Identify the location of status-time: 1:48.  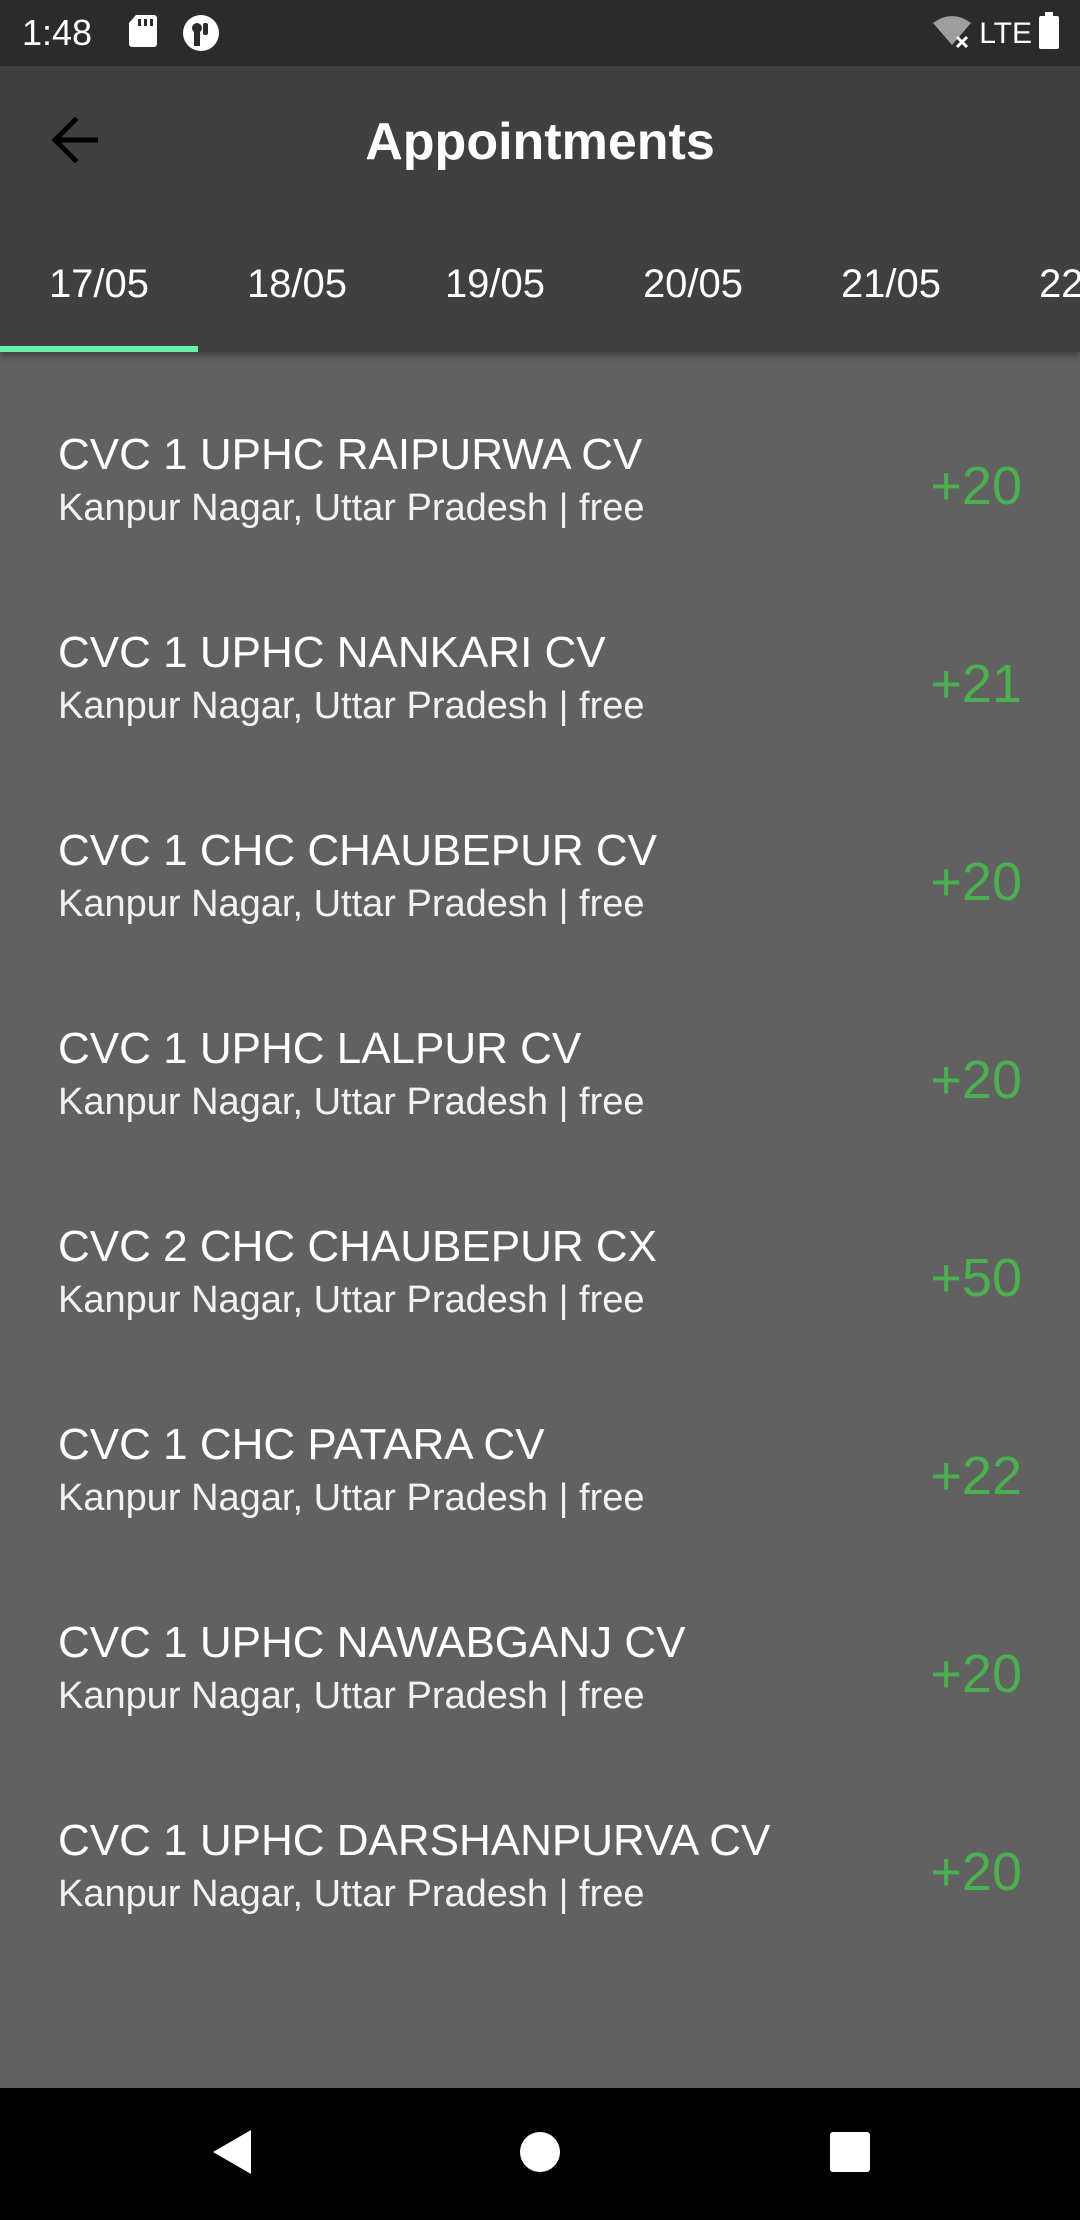
(57, 32).